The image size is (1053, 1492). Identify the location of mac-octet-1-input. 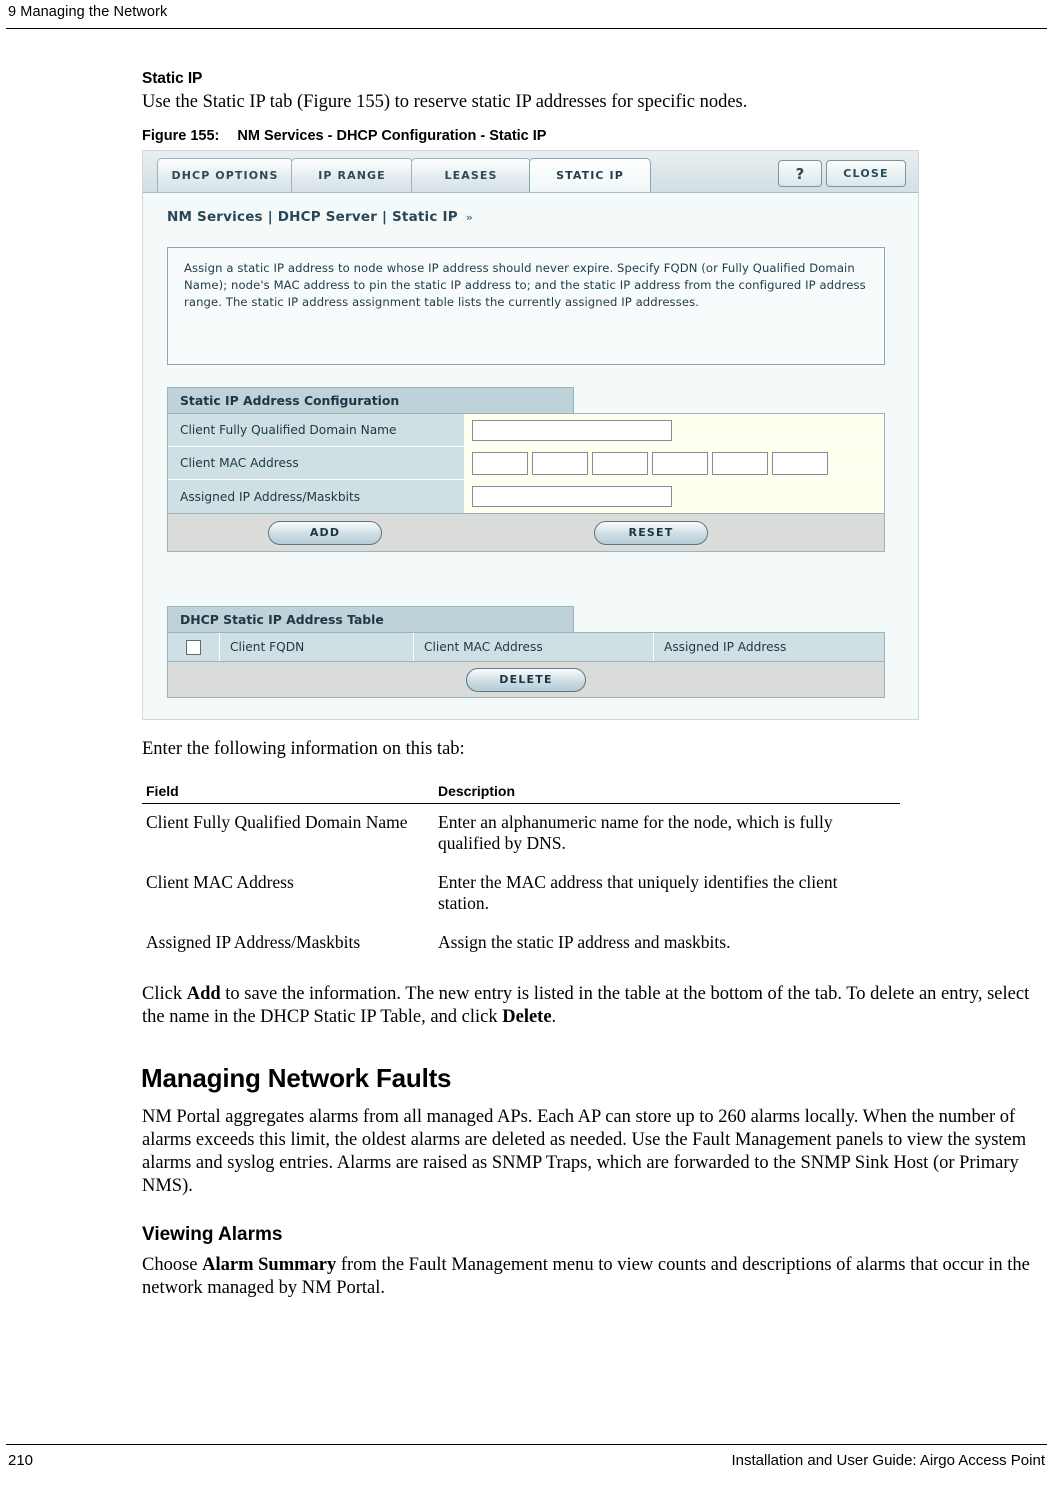
(500, 463).